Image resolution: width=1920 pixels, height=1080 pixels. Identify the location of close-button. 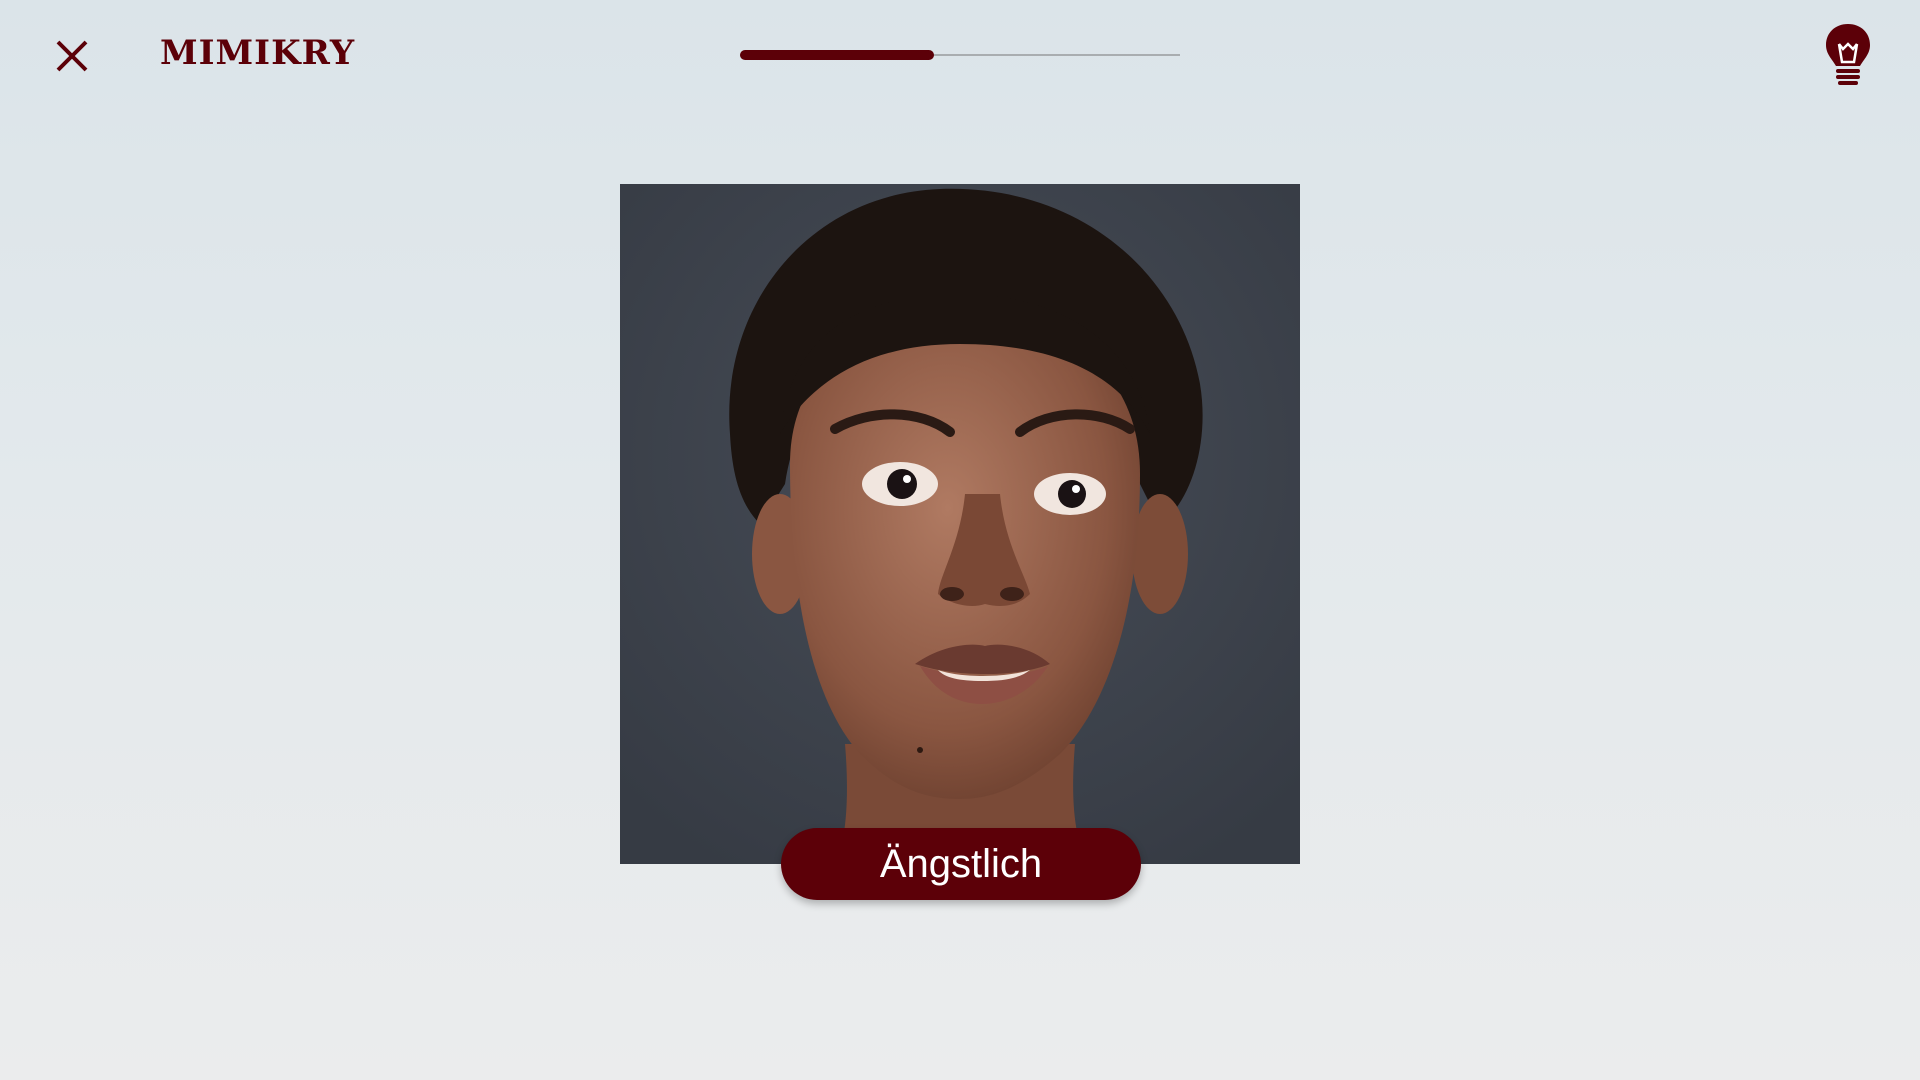
(72, 56).